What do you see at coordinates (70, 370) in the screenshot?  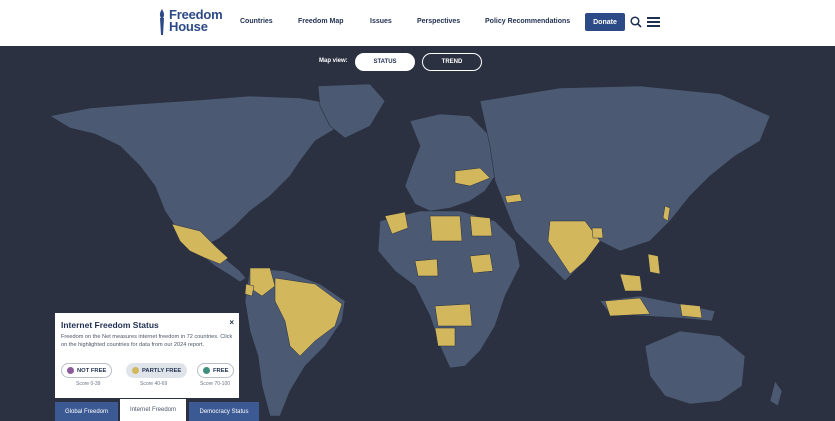 I see `not-free-color-dot` at bounding box center [70, 370].